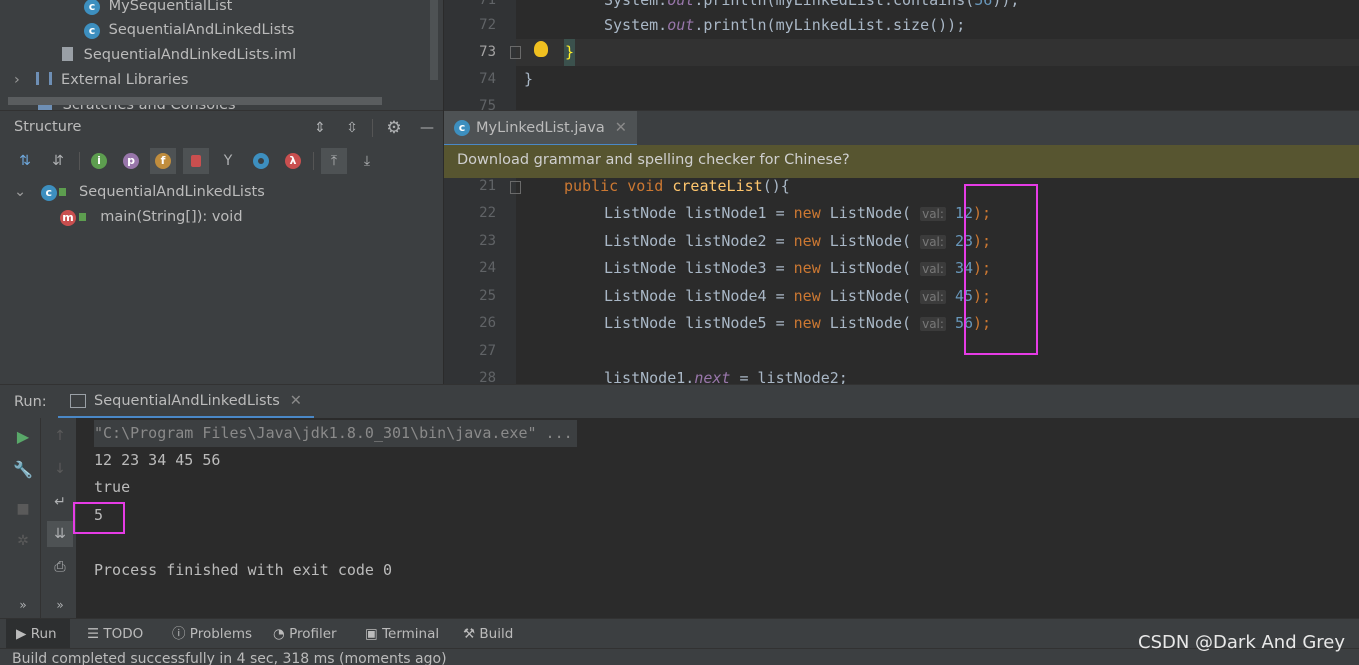 Image resolution: width=1359 pixels, height=665 pixels. Describe the element at coordinates (60, 502) in the screenshot. I see `soft-wrap-icon: ↵` at that location.